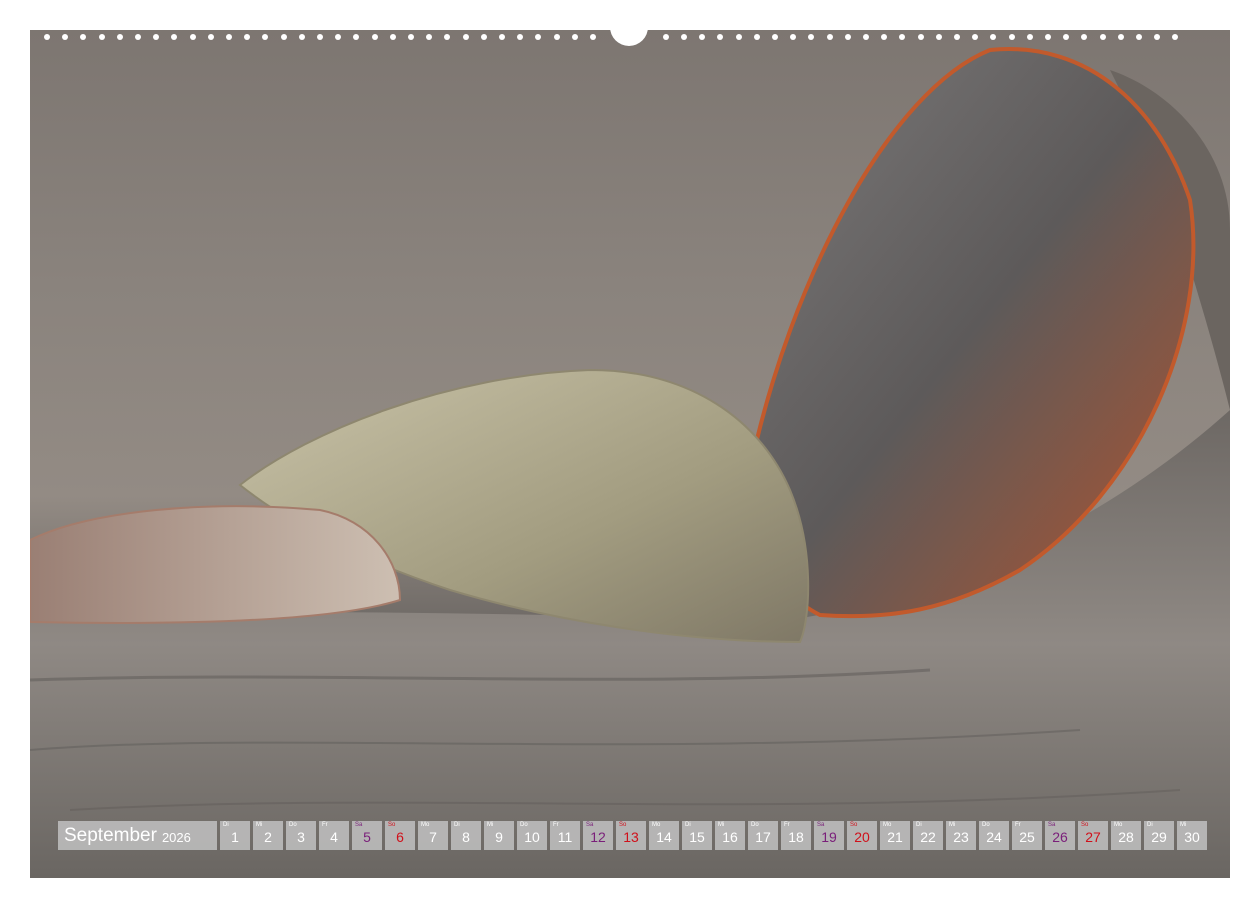 Image resolution: width=1260 pixels, height=908 pixels. I want to click on calendar-day: Mi 2, so click(268, 835).